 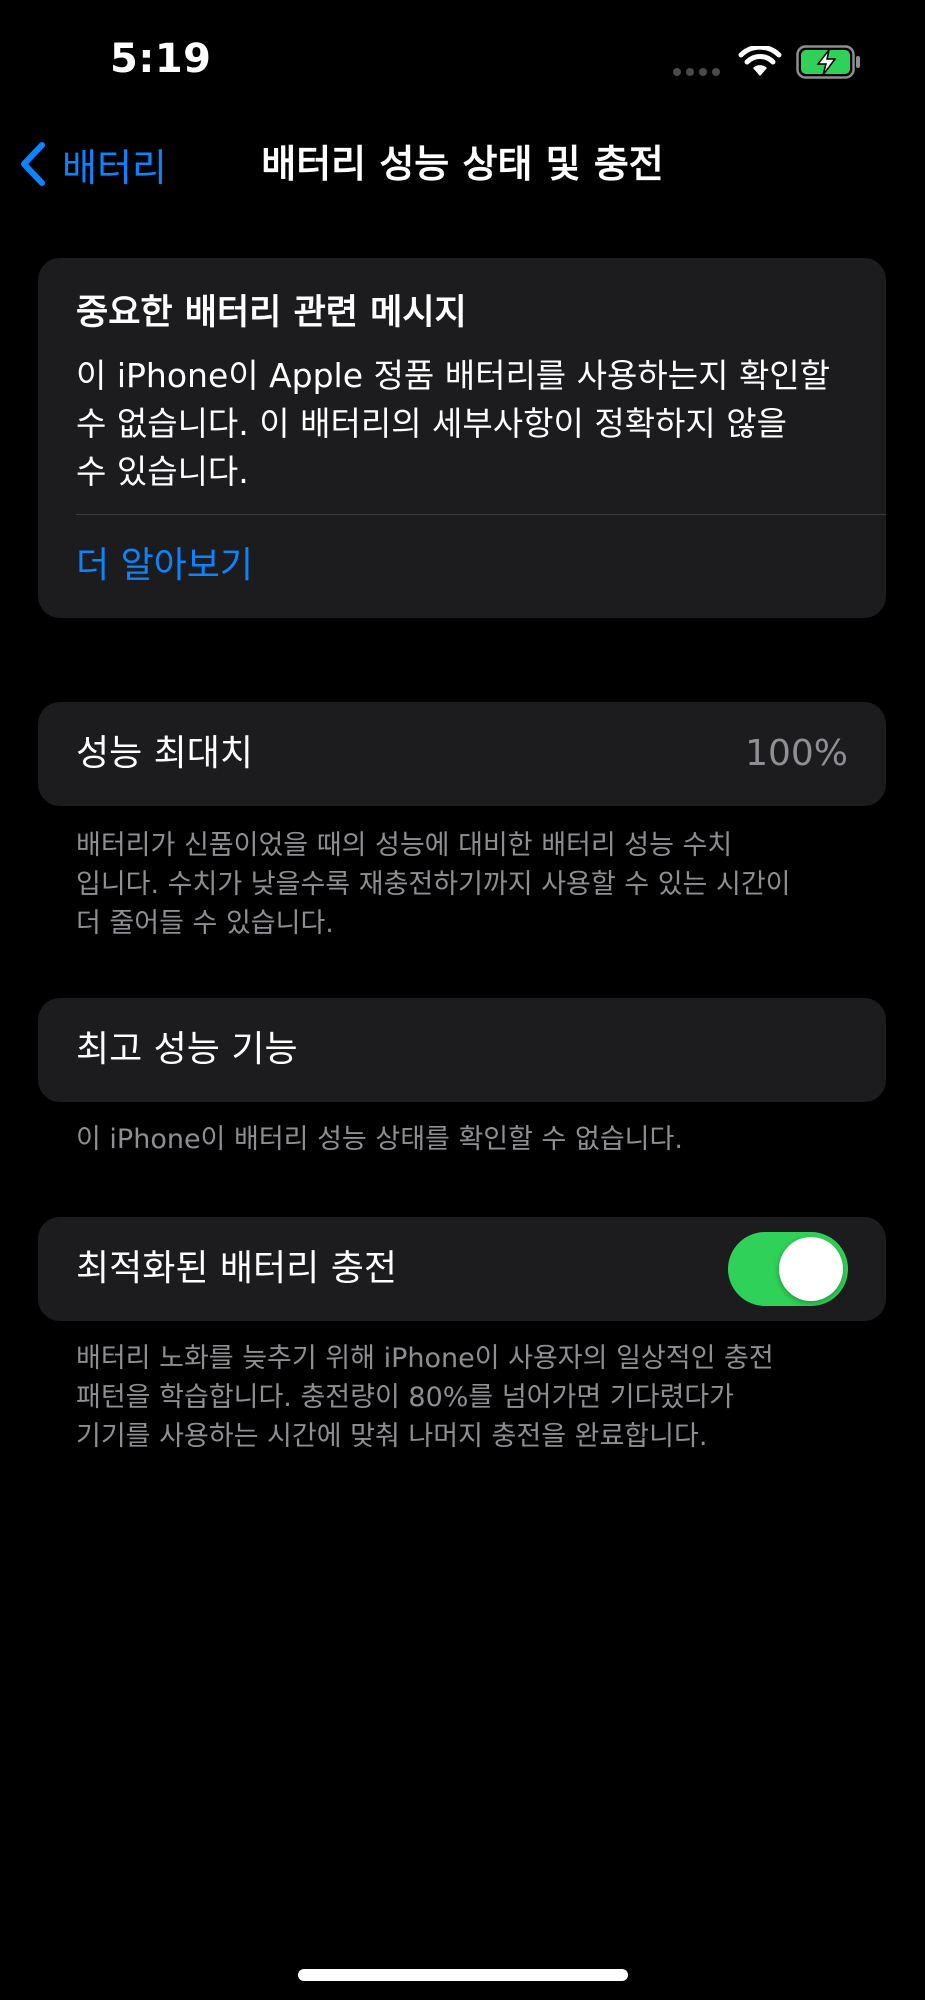 I want to click on peak-performance-row: 최고 성능 기능, so click(x=462, y=1050).